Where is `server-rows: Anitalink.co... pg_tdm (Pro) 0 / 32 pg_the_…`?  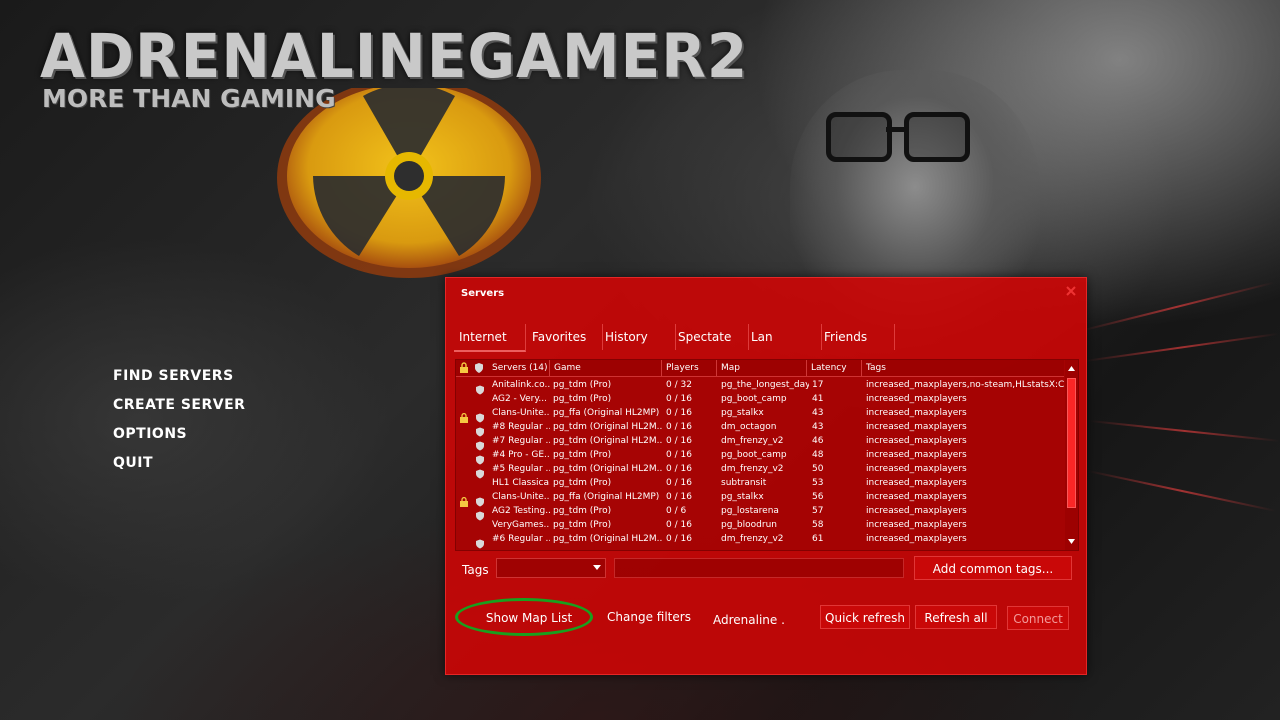
server-rows: Anitalink.co... pg_tdm (Pro) 0 / 32 pg_the_… is located at coordinates (760, 463).